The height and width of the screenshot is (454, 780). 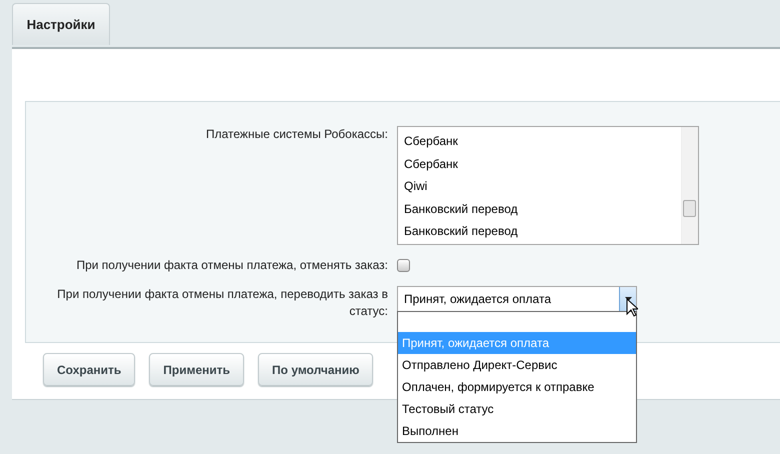 I want to click on scrollbar, so click(x=689, y=185).